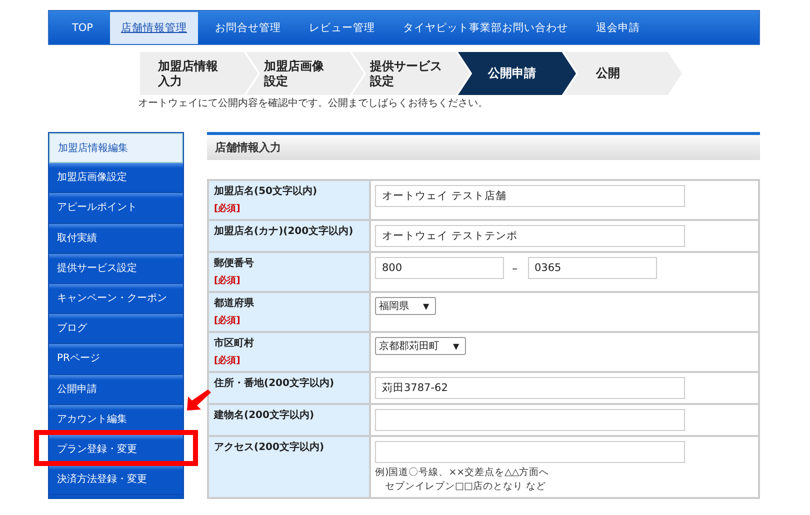 The height and width of the screenshot is (515, 810). I want to click on input-field: オートウェイ テストテンポ, so click(530, 236).